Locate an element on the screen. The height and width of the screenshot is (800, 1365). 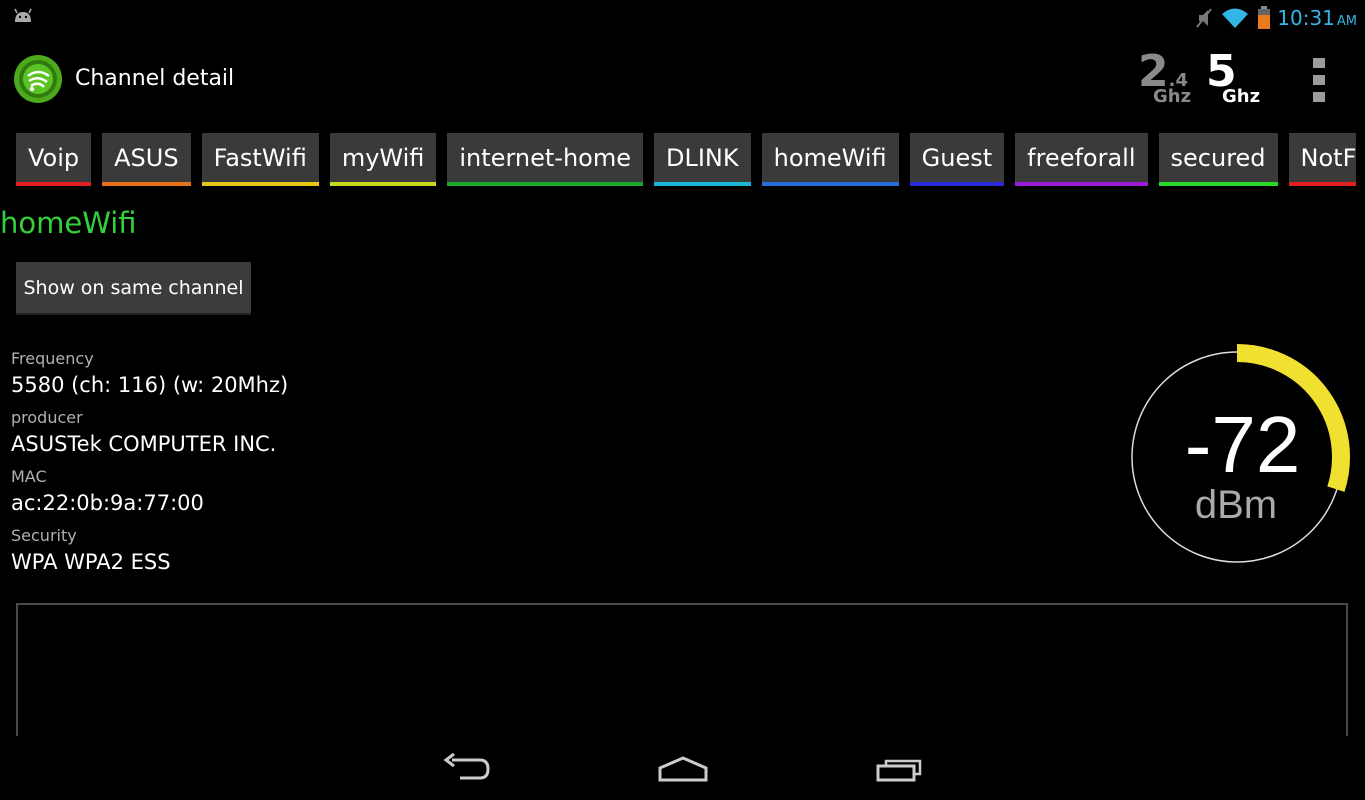
overflow-menu-icon is located at coordinates (1320, 80).